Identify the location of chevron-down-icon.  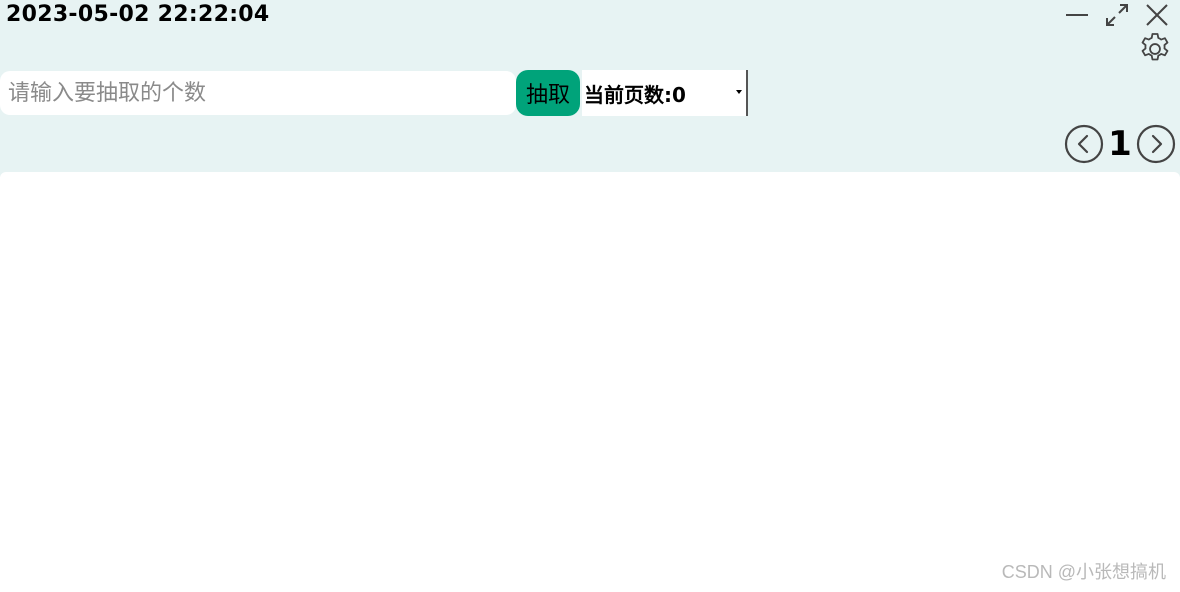
(739, 92).